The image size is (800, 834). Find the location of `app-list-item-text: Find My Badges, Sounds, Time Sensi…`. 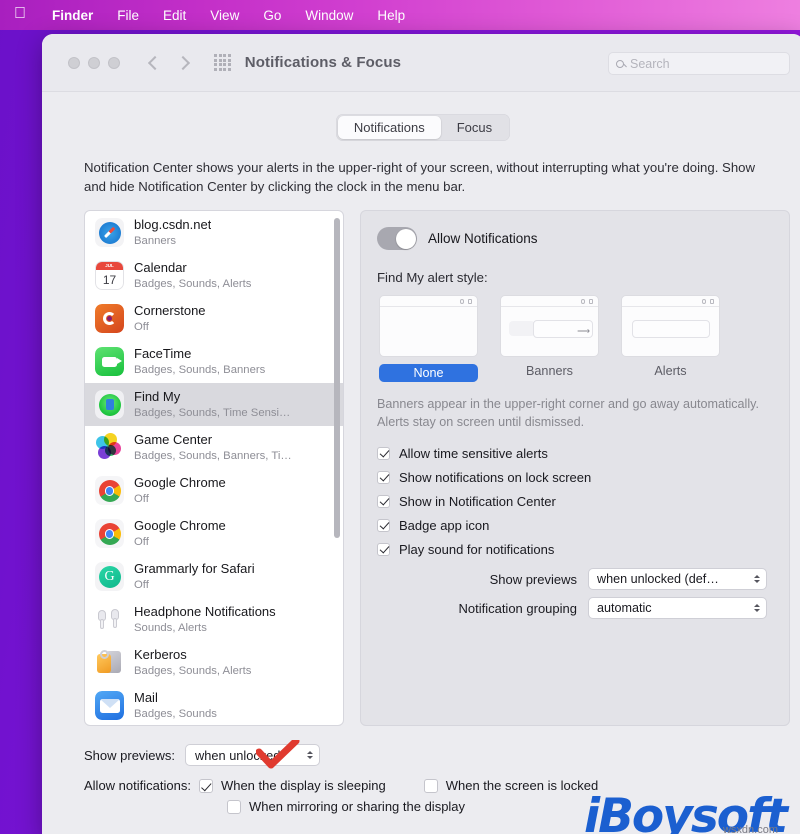

app-list-item-text: Find My Badges, Sounds, Time Sensi… is located at coordinates (212, 404).